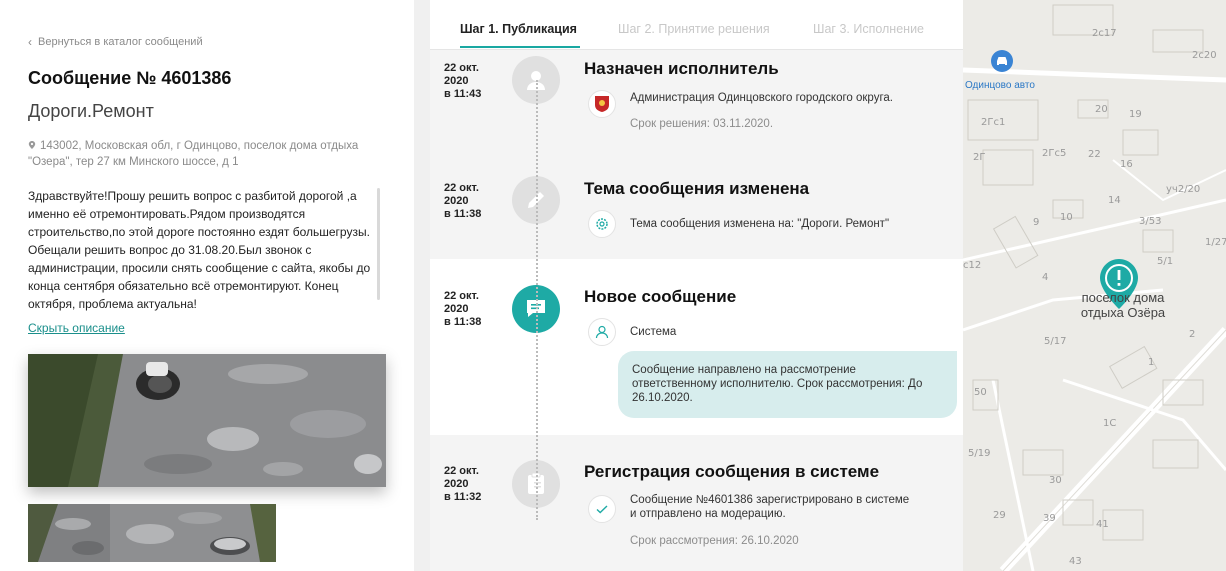 The width and height of the screenshot is (1226, 571). I want to click on tab-step-1: Шаг 1. Публикация, so click(518, 29).